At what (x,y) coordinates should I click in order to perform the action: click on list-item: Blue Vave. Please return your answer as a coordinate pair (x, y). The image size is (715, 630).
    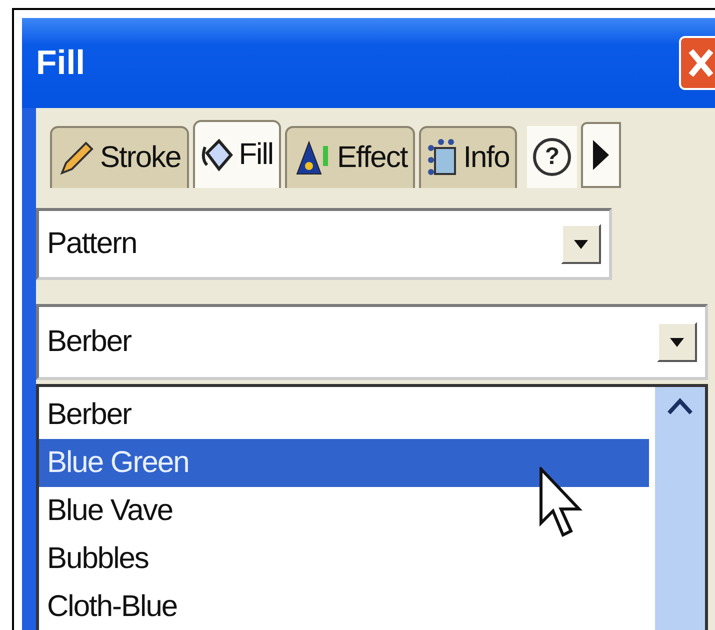
    Looking at the image, I should click on (344, 511).